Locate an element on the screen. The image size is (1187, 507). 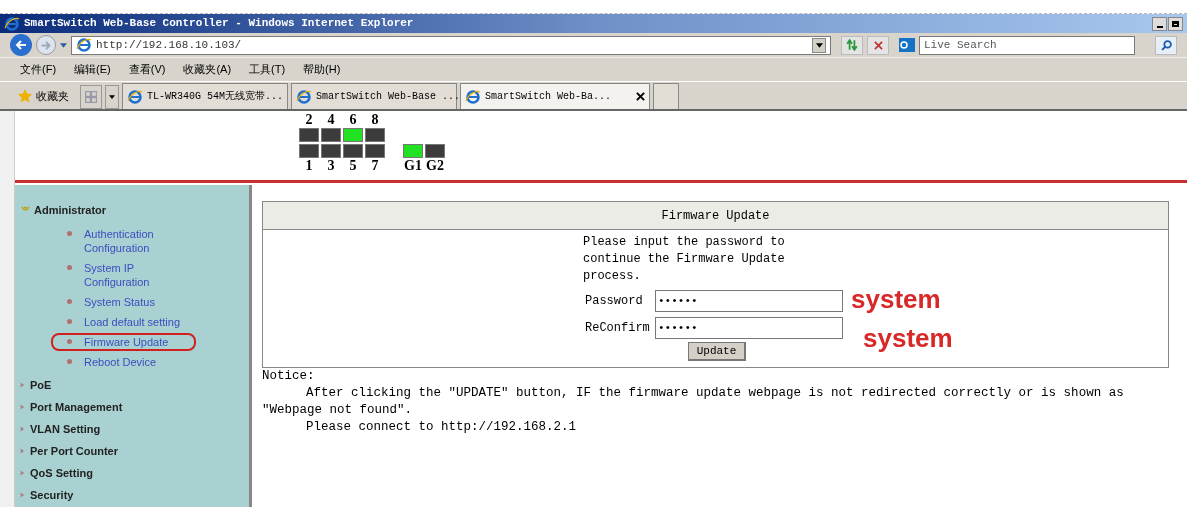
star-icon is located at coordinates (25, 96).